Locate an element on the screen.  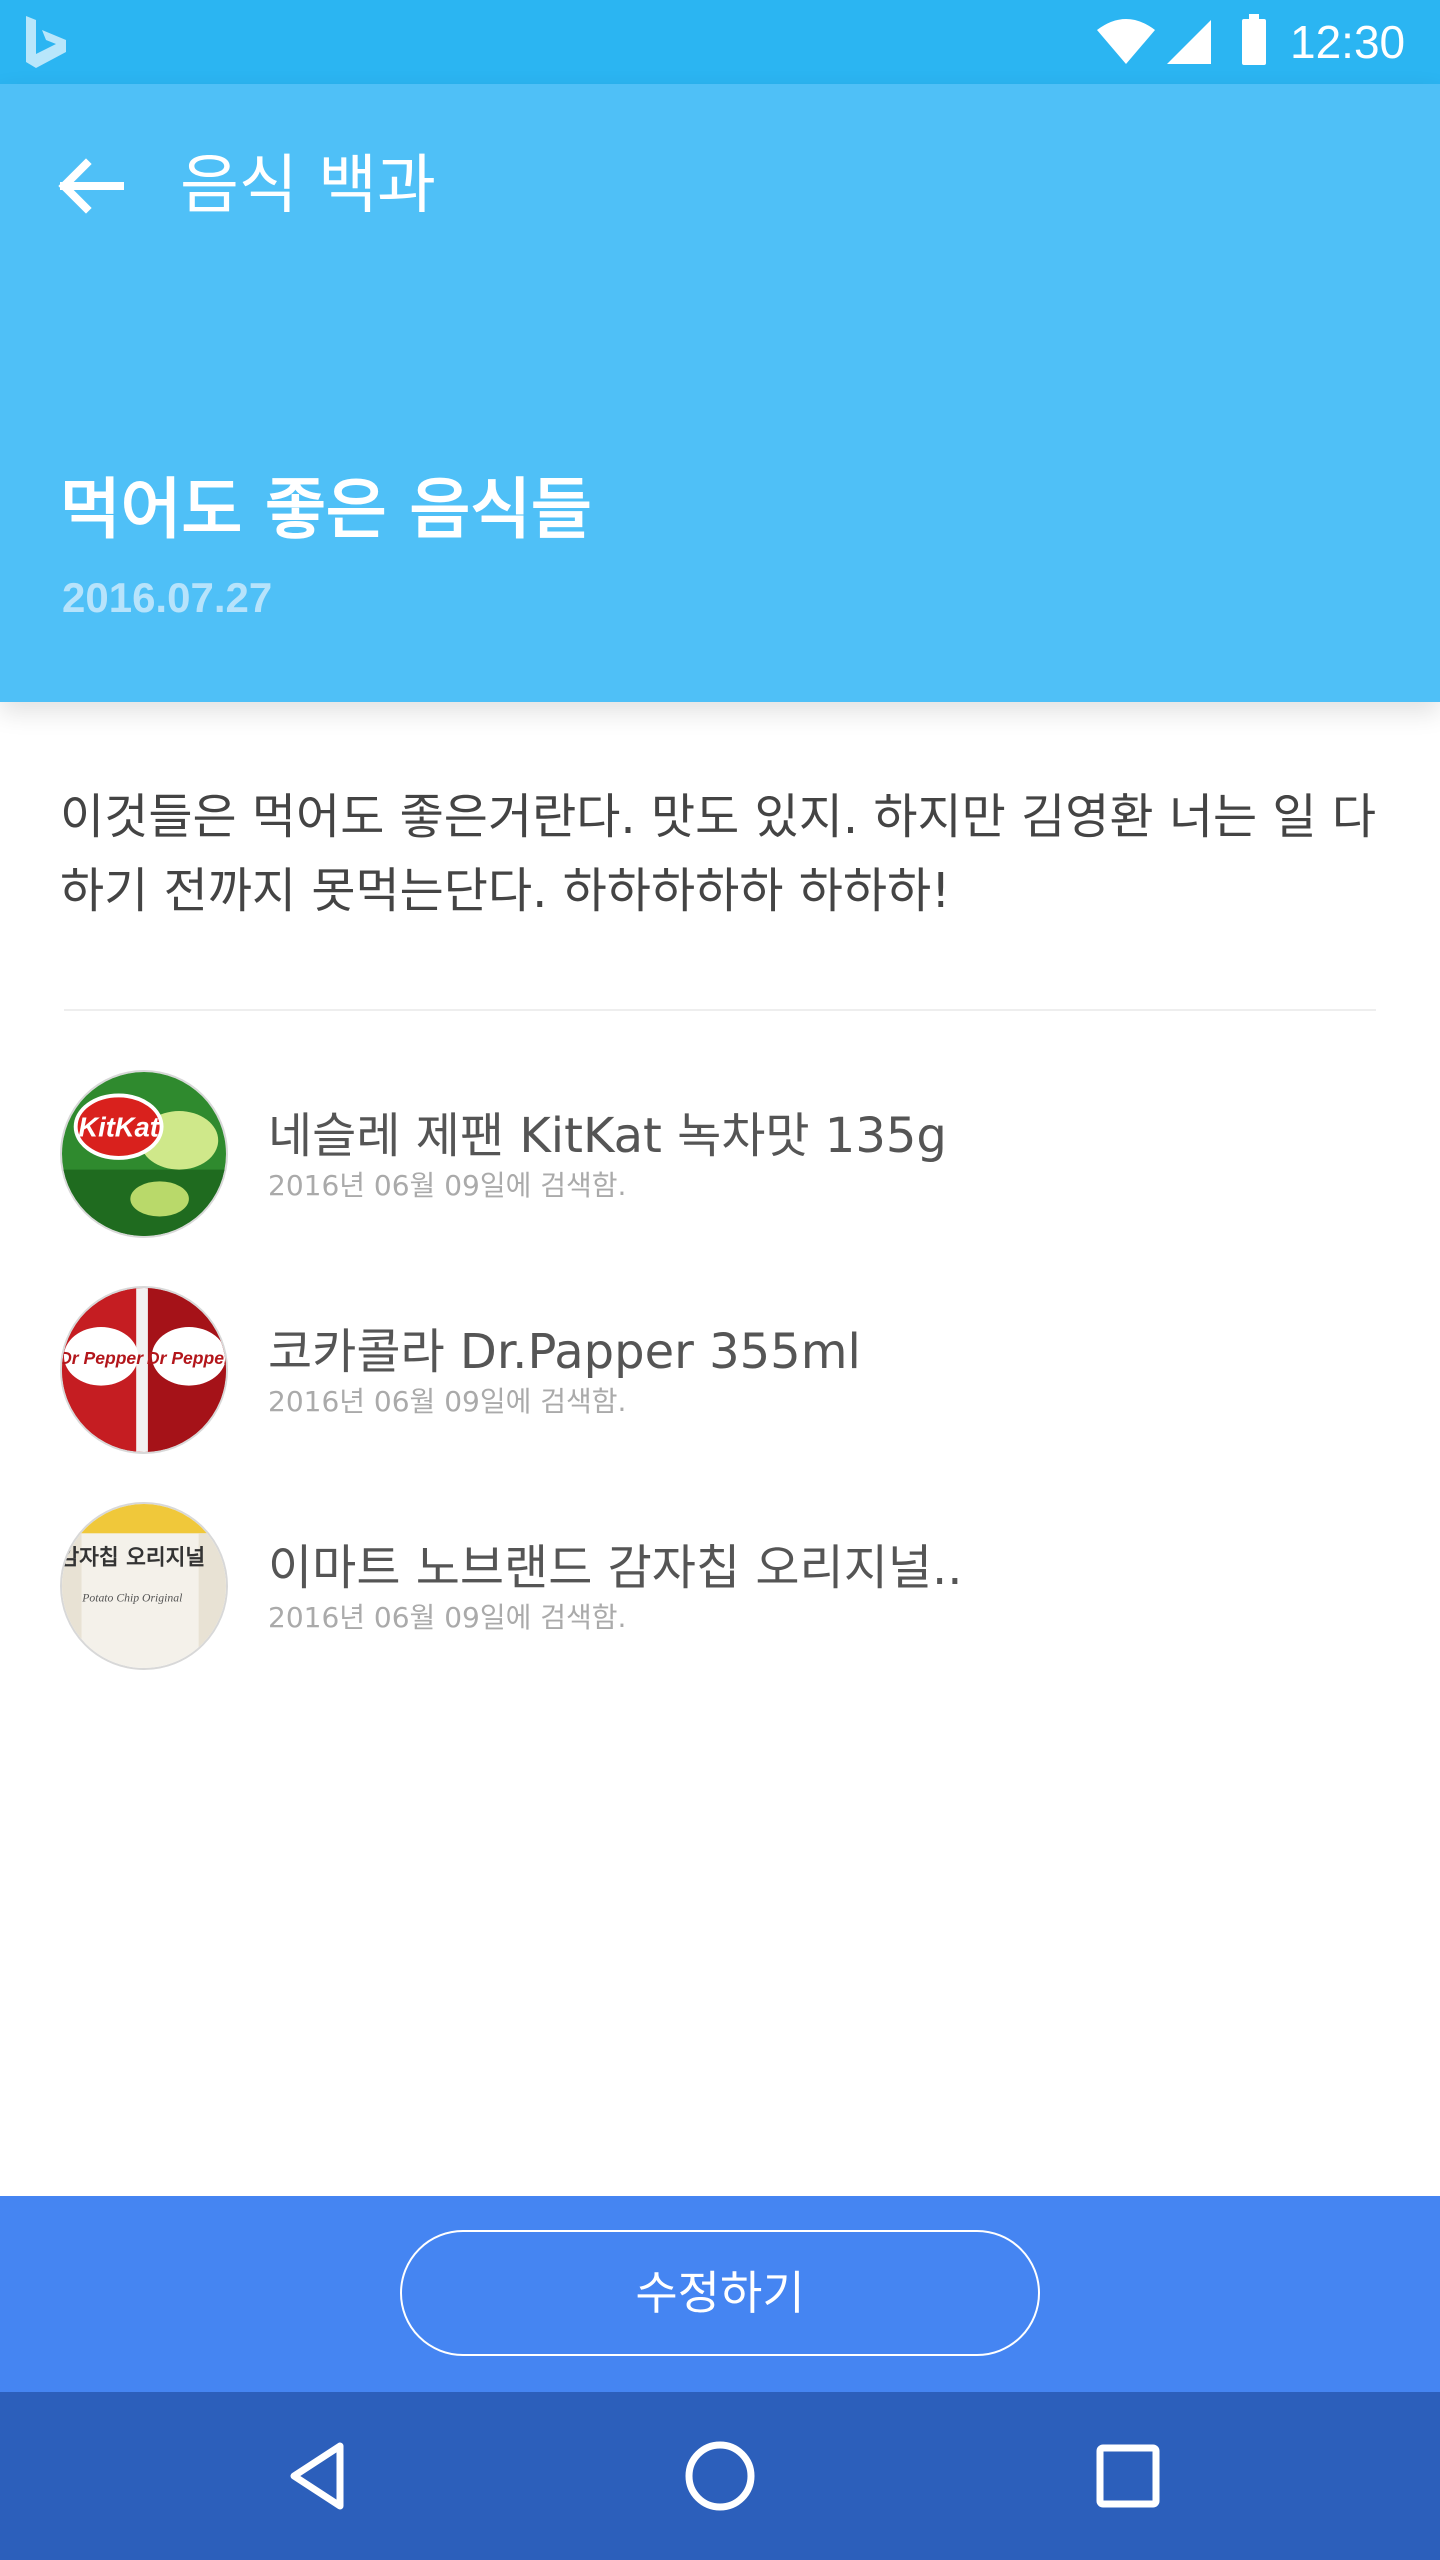
system-nav-bar is located at coordinates (720, 2476).